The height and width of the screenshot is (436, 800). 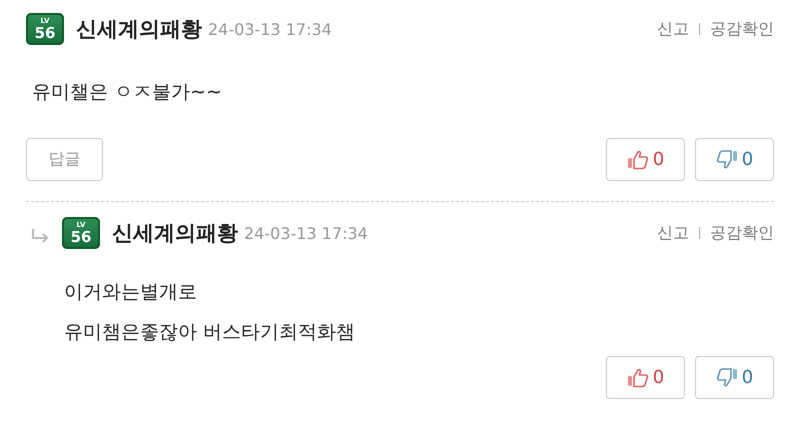 What do you see at coordinates (64, 159) in the screenshot?
I see `reply-button: 답글` at bounding box center [64, 159].